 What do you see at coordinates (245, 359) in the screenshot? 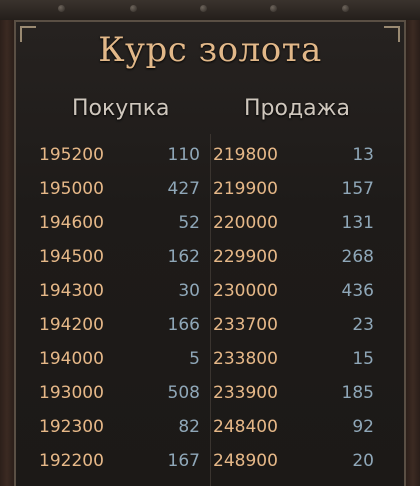
I see `sell-price: 233800` at bounding box center [245, 359].